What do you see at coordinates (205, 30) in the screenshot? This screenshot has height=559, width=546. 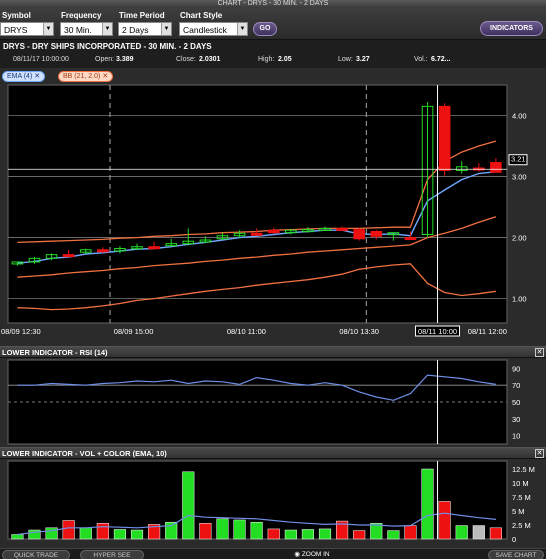 I see `style-value: Candlestick` at bounding box center [205, 30].